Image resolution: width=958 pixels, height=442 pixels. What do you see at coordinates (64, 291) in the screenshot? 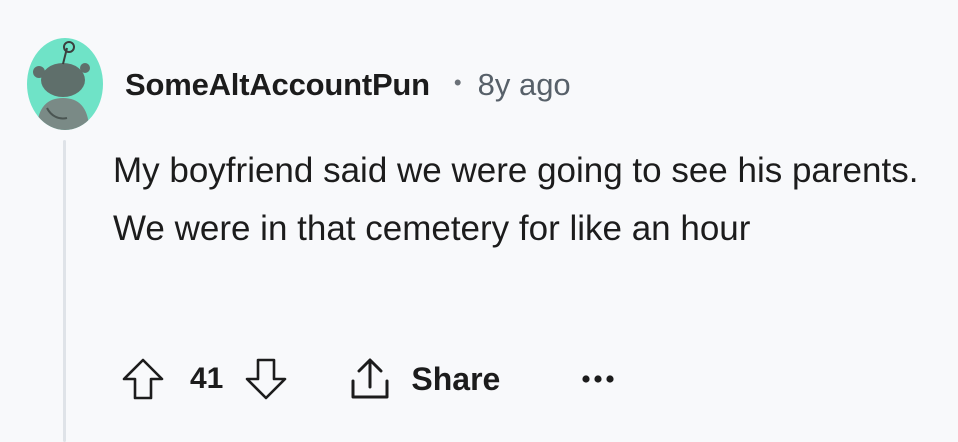
I see `thread-line` at bounding box center [64, 291].